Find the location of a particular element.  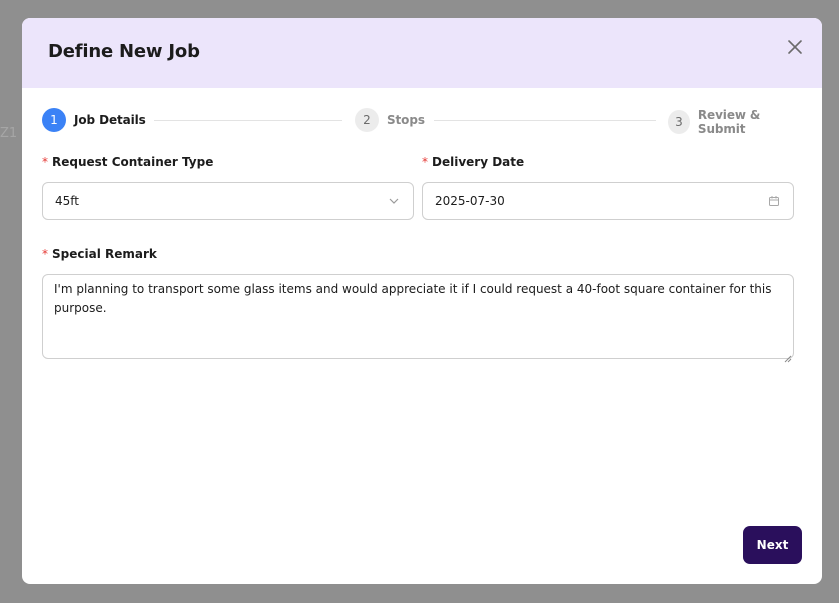

next-button: Next is located at coordinates (772, 545).